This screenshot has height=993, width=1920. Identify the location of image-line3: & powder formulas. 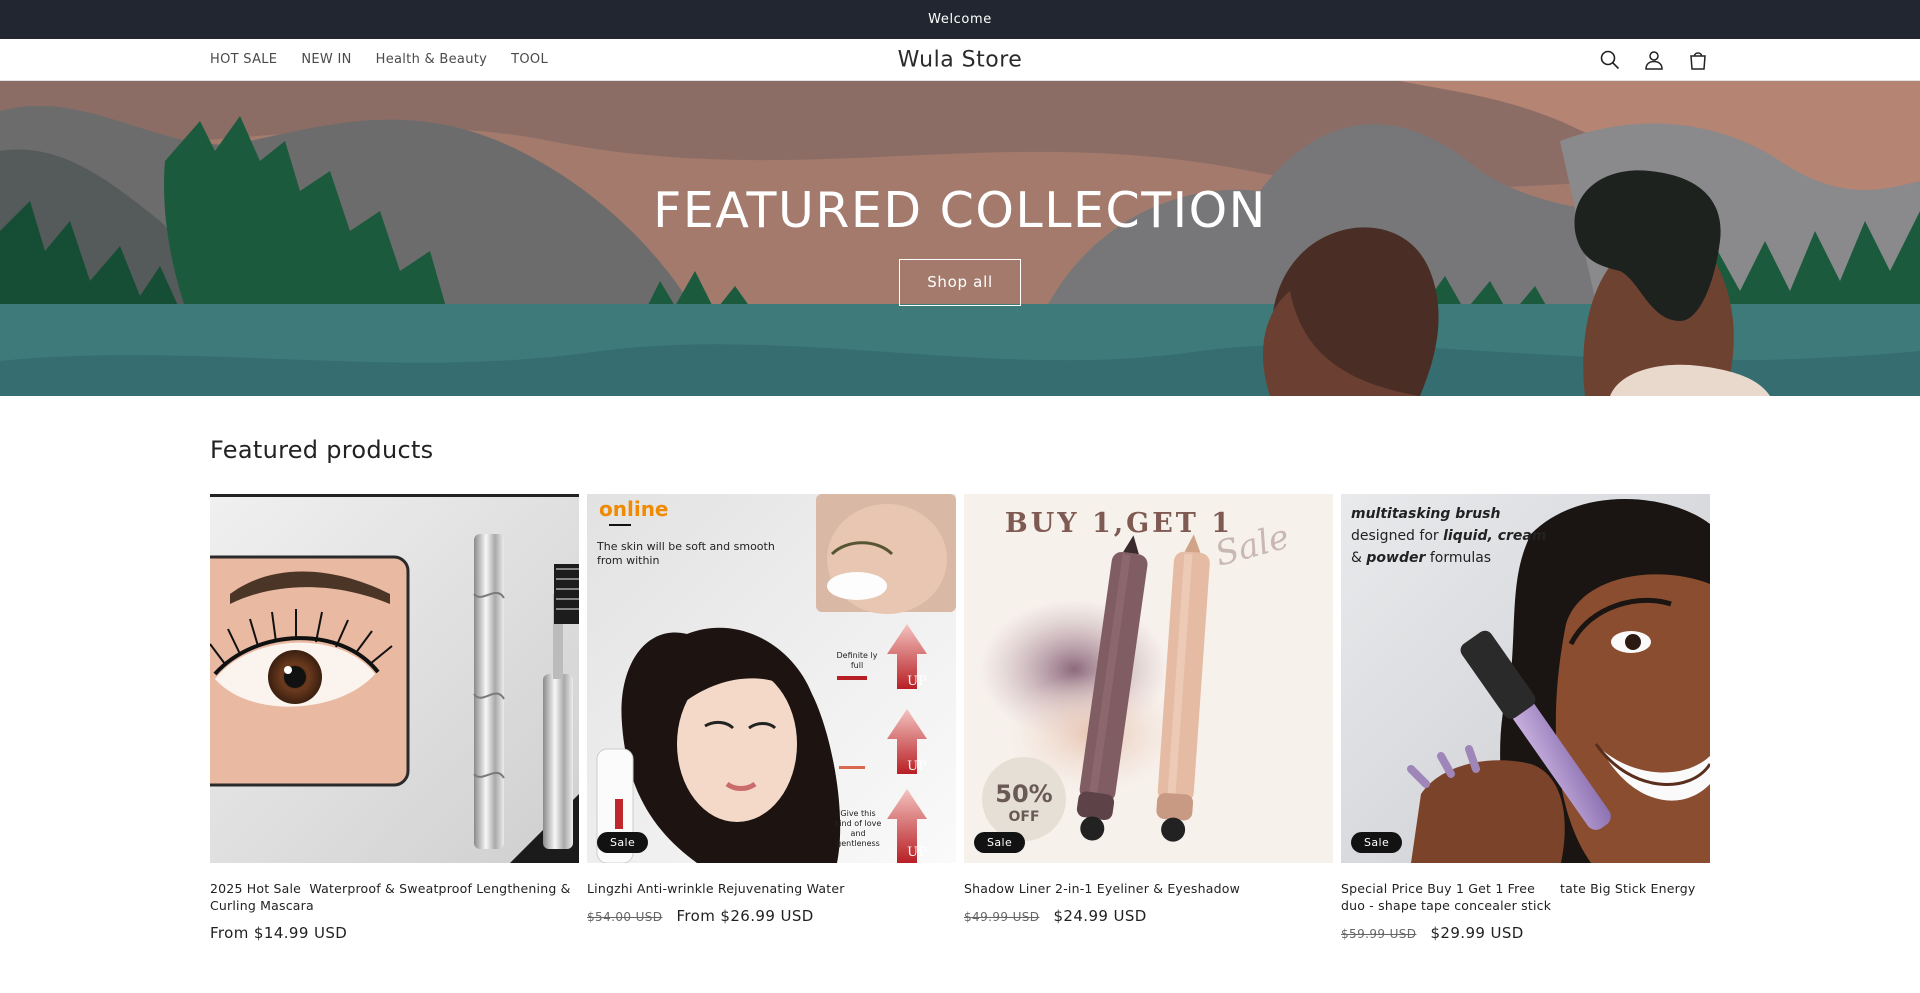
(1421, 558).